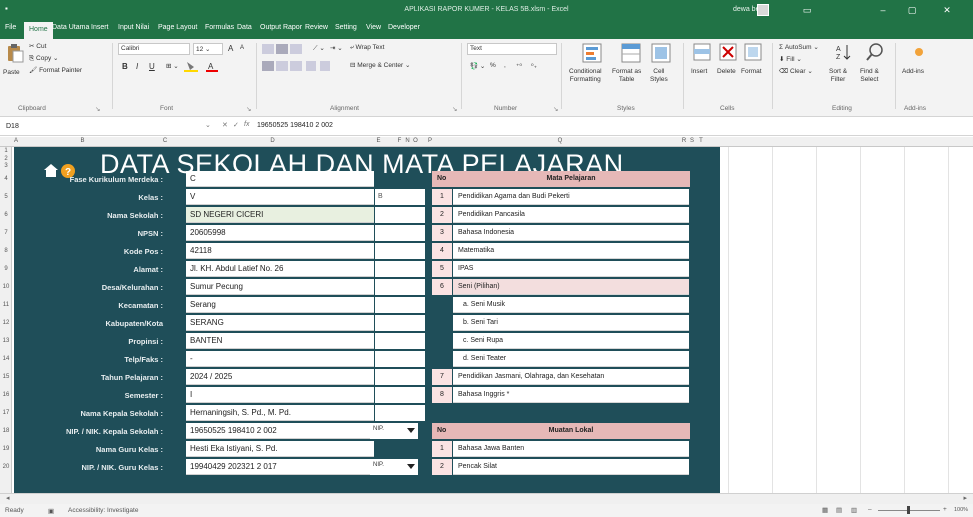  What do you see at coordinates (367, 48) in the screenshot?
I see `wrap-text-button: ⤶ Wrap Text` at bounding box center [367, 48].